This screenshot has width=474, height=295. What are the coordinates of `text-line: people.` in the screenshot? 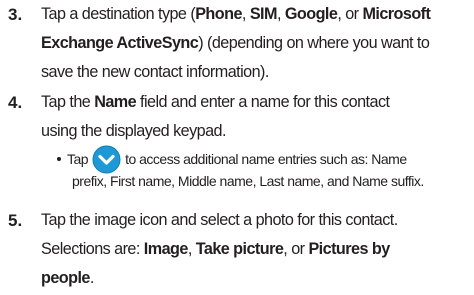 It's located at (256, 278).